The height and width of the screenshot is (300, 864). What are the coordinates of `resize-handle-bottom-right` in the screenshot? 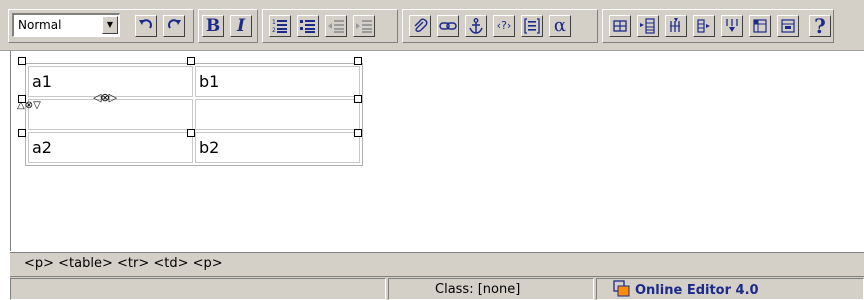 It's located at (358, 133).